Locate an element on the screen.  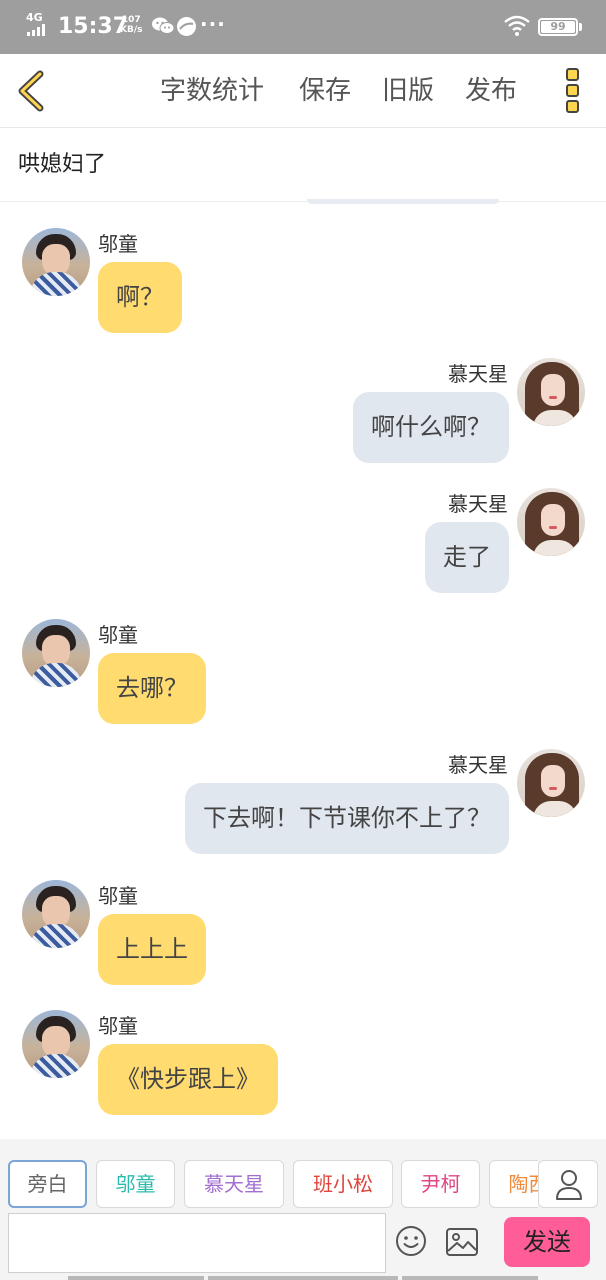
emoji-button is located at coordinates (411, 1241).